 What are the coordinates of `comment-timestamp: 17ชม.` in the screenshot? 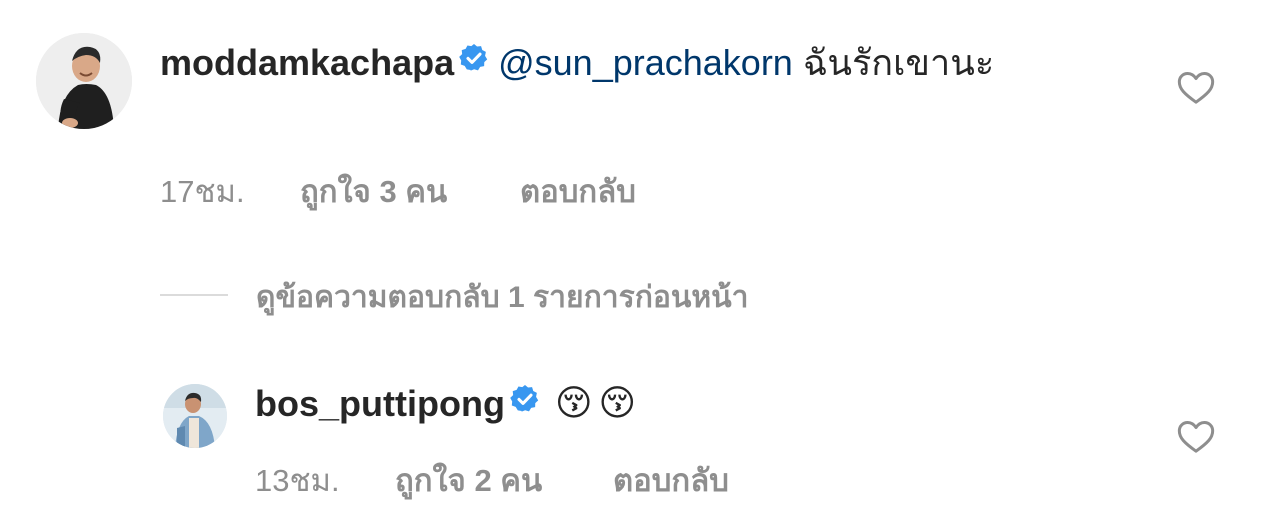 It's located at (202, 191).